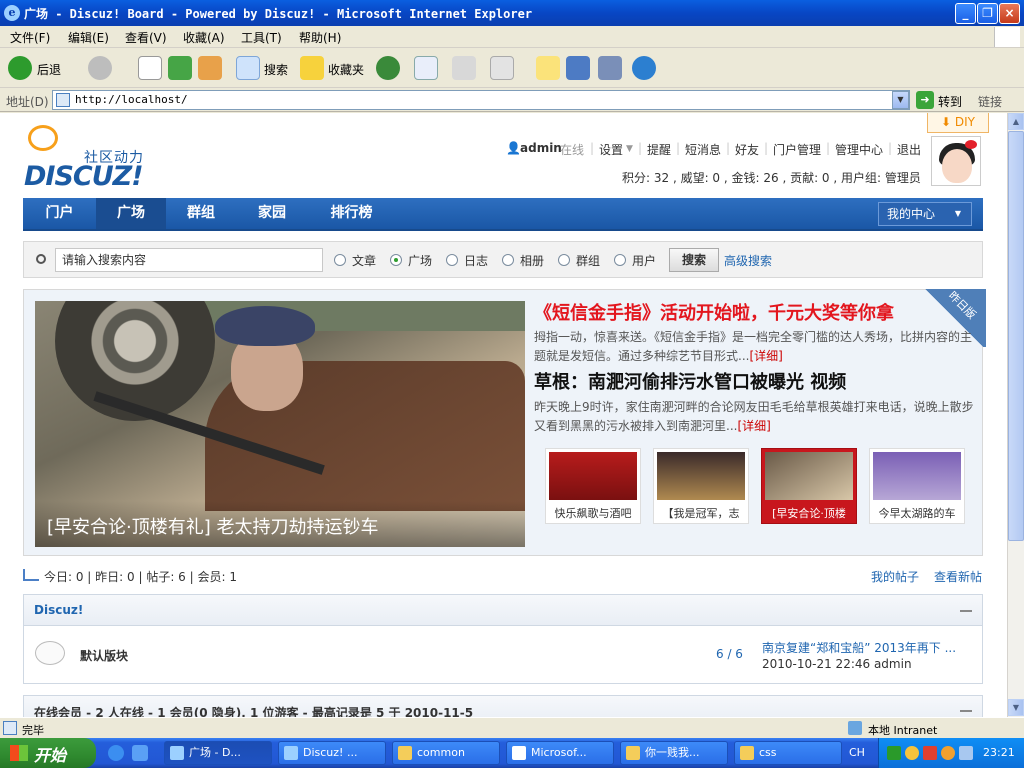 This screenshot has width=1024, height=768. I want to click on radio-group, so click(564, 260).